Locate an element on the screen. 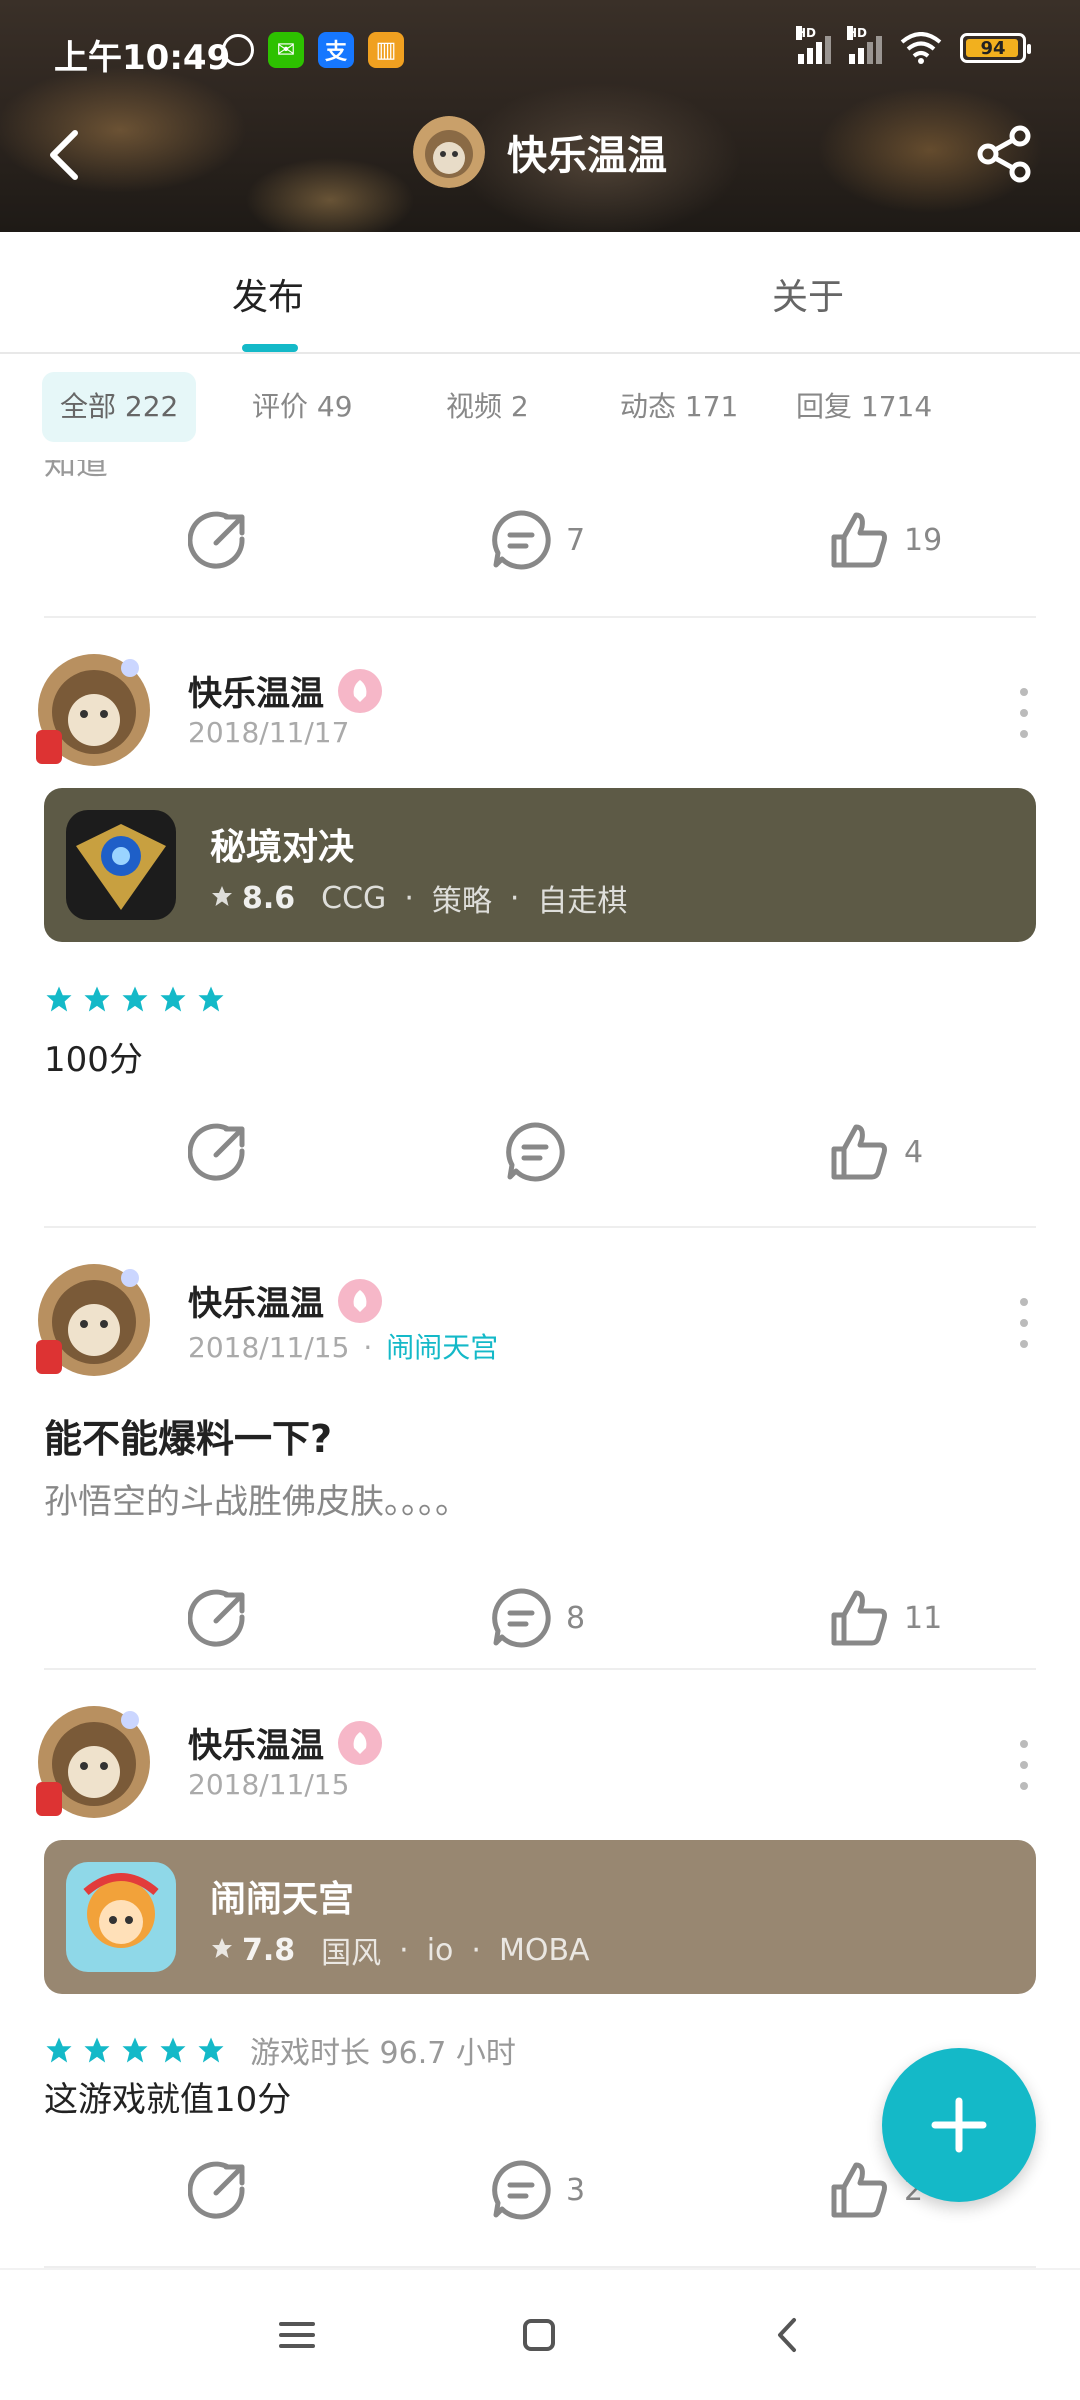  status-time: 上午10:49 is located at coordinates (142, 58).